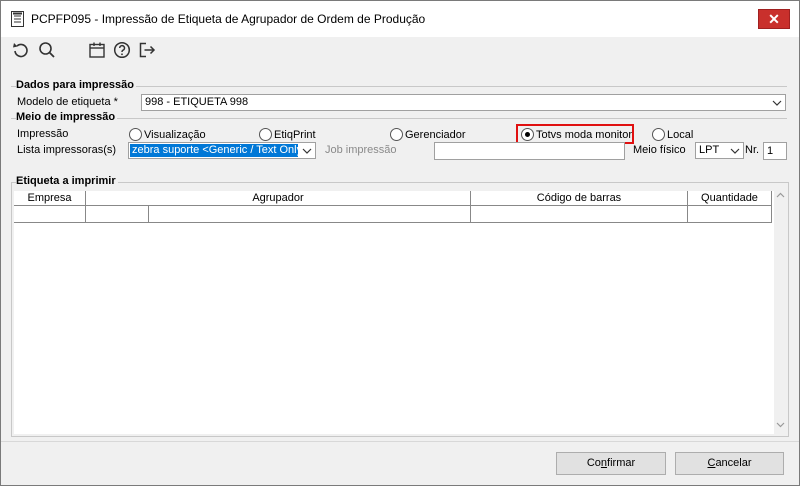 Image resolution: width=800 pixels, height=486 pixels. I want to click on meio-fisico-select: LPT, so click(719, 150).